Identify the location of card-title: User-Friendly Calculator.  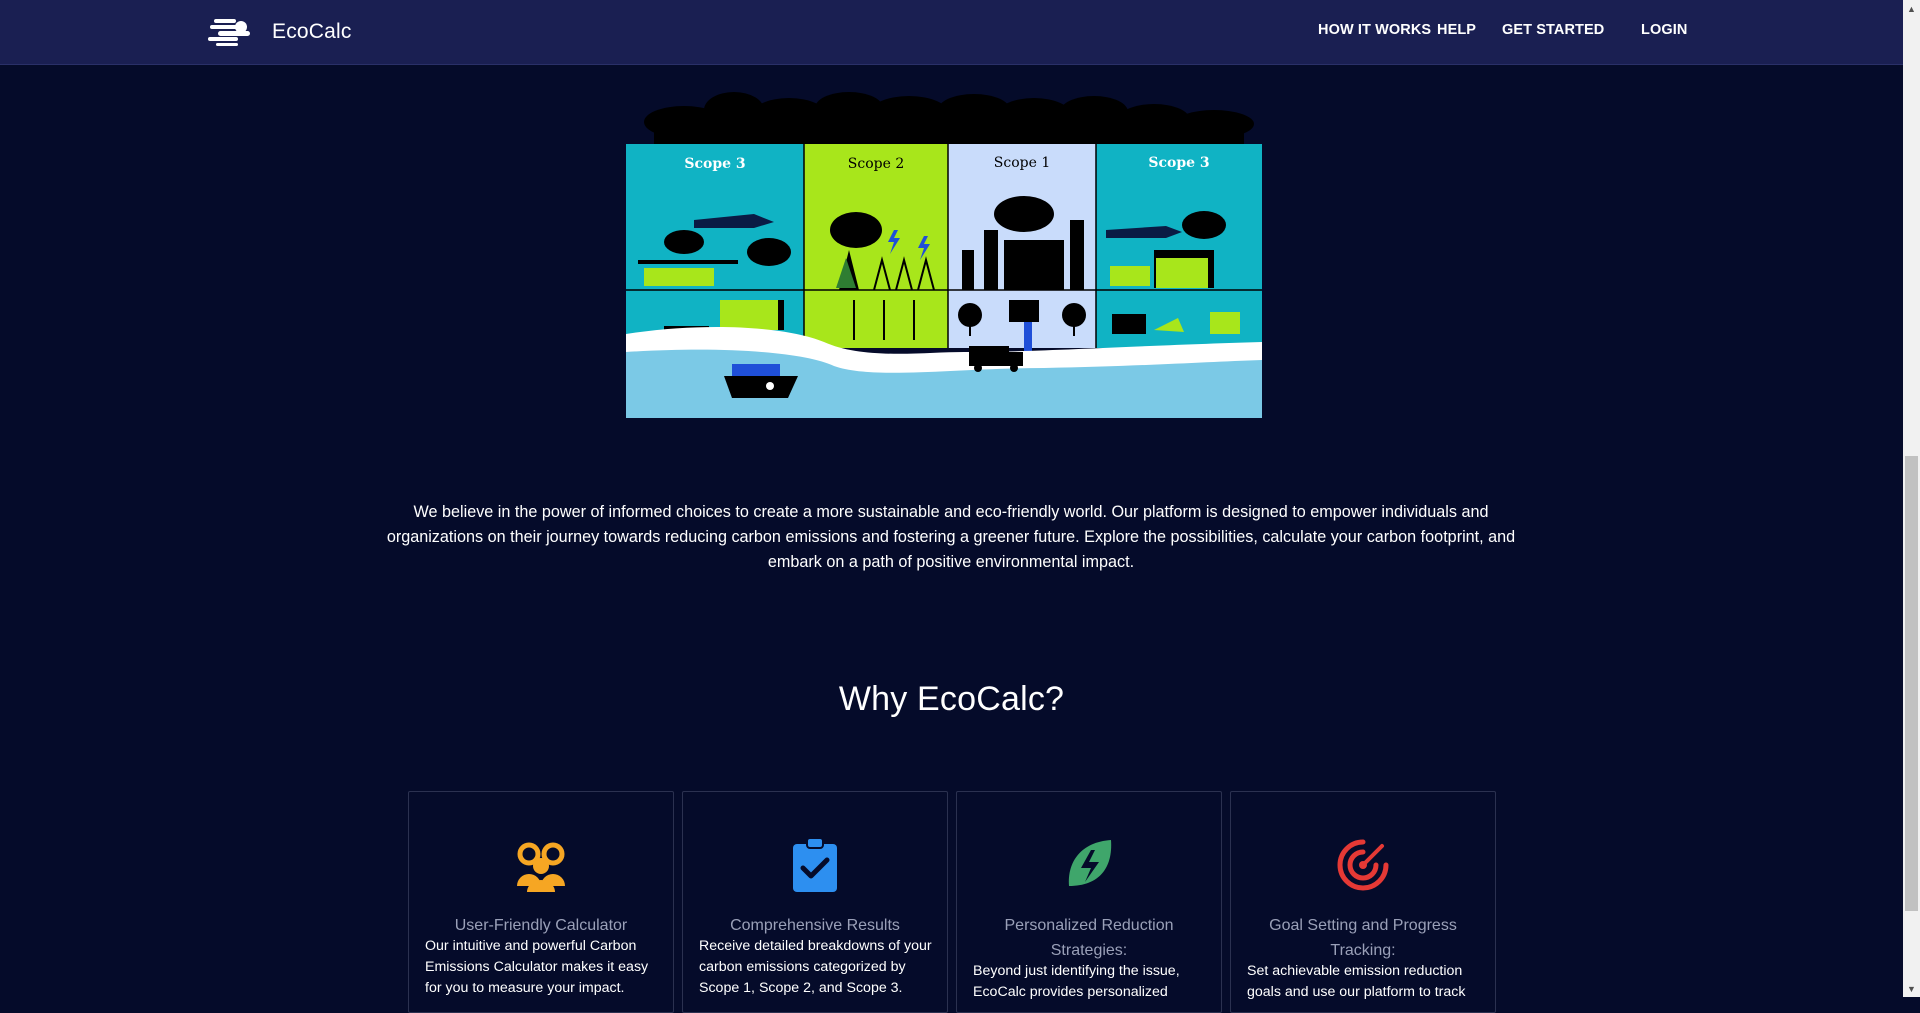
(541, 925).